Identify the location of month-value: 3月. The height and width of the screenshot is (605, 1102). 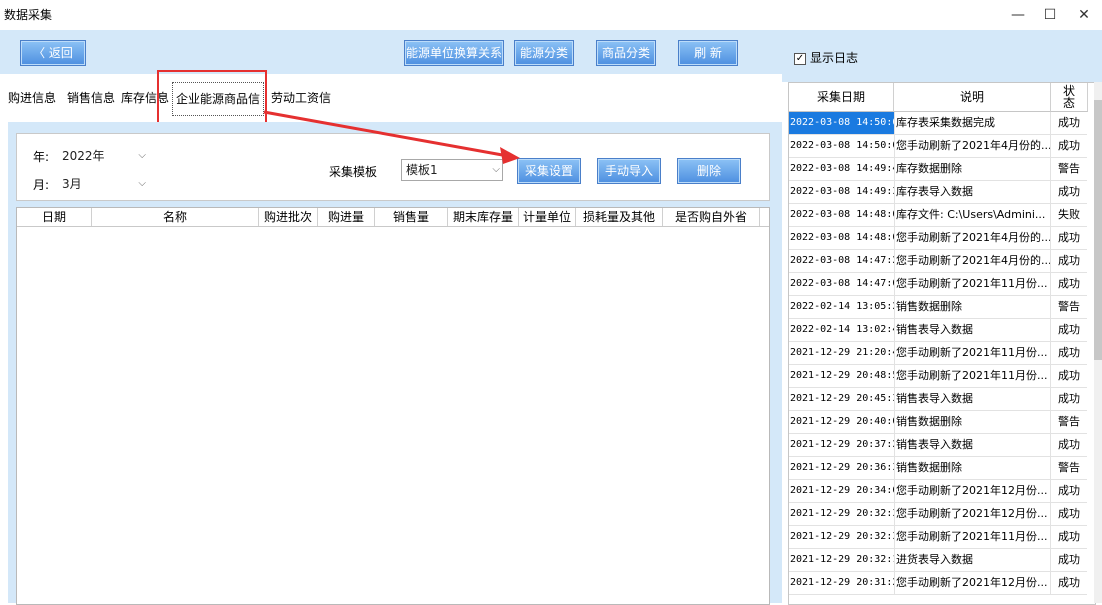
(72, 184).